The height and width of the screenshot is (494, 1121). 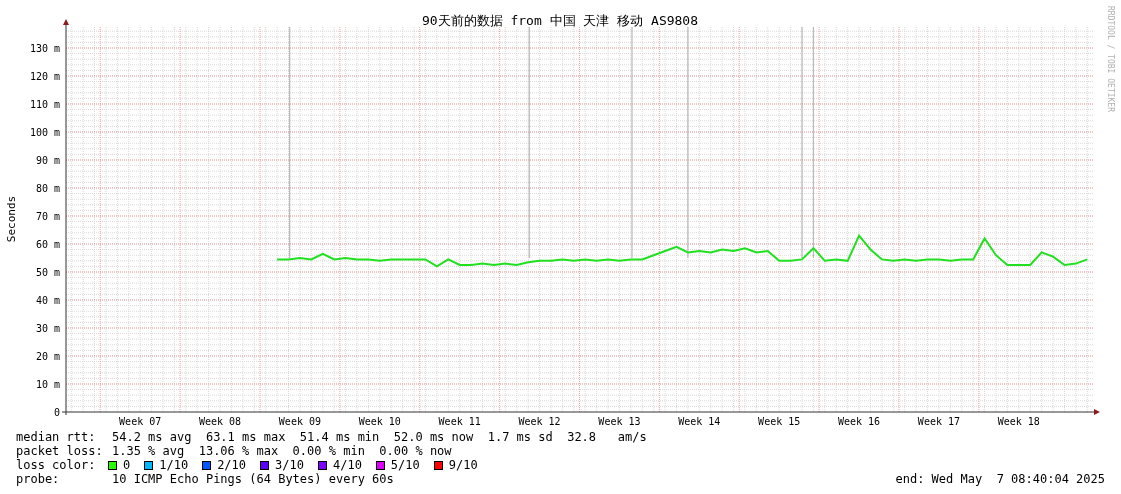 What do you see at coordinates (220, 421) in the screenshot?
I see `x-tick-label: Week 08` at bounding box center [220, 421].